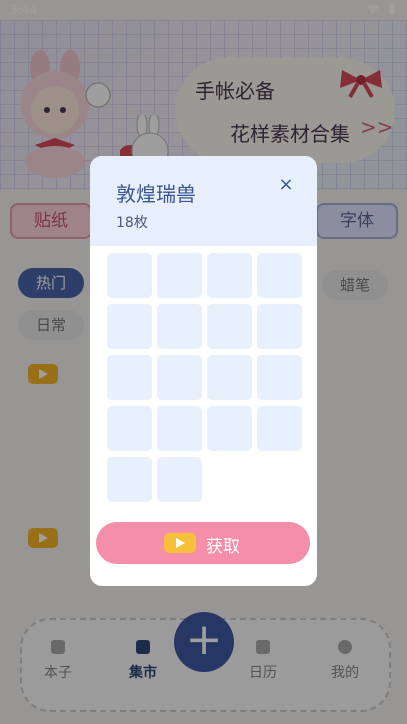  What do you see at coordinates (156, 194) in the screenshot?
I see `dialog-title: 敦煌瑞兽` at bounding box center [156, 194].